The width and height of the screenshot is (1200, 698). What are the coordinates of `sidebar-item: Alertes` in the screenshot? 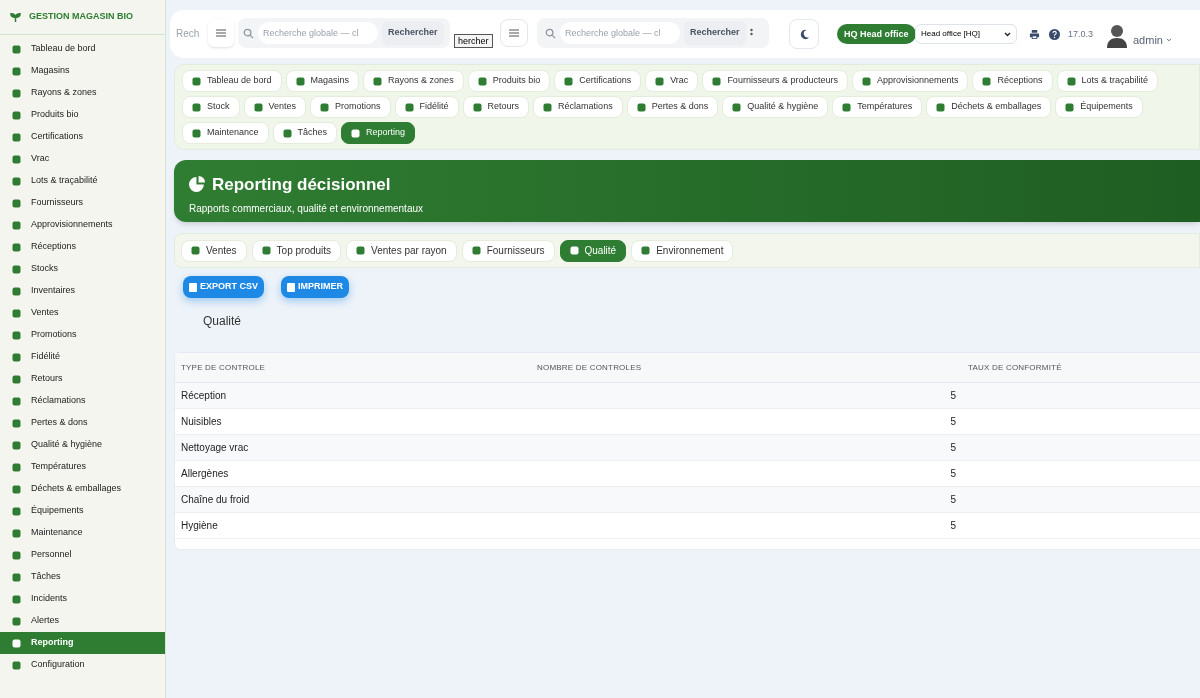 It's located at (82, 621).